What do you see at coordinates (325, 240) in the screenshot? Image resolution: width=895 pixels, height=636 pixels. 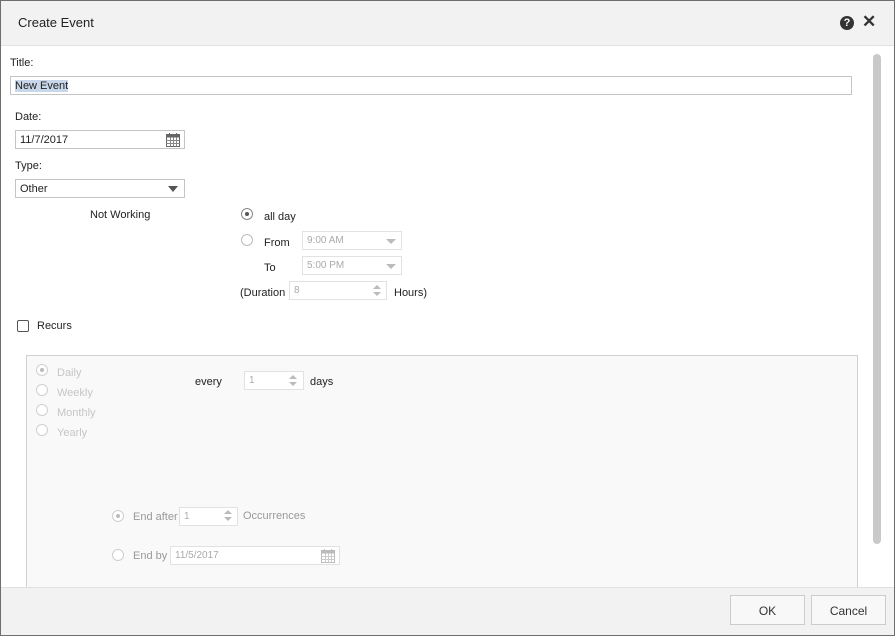 I see `from-time-value: 9:00 AM` at bounding box center [325, 240].